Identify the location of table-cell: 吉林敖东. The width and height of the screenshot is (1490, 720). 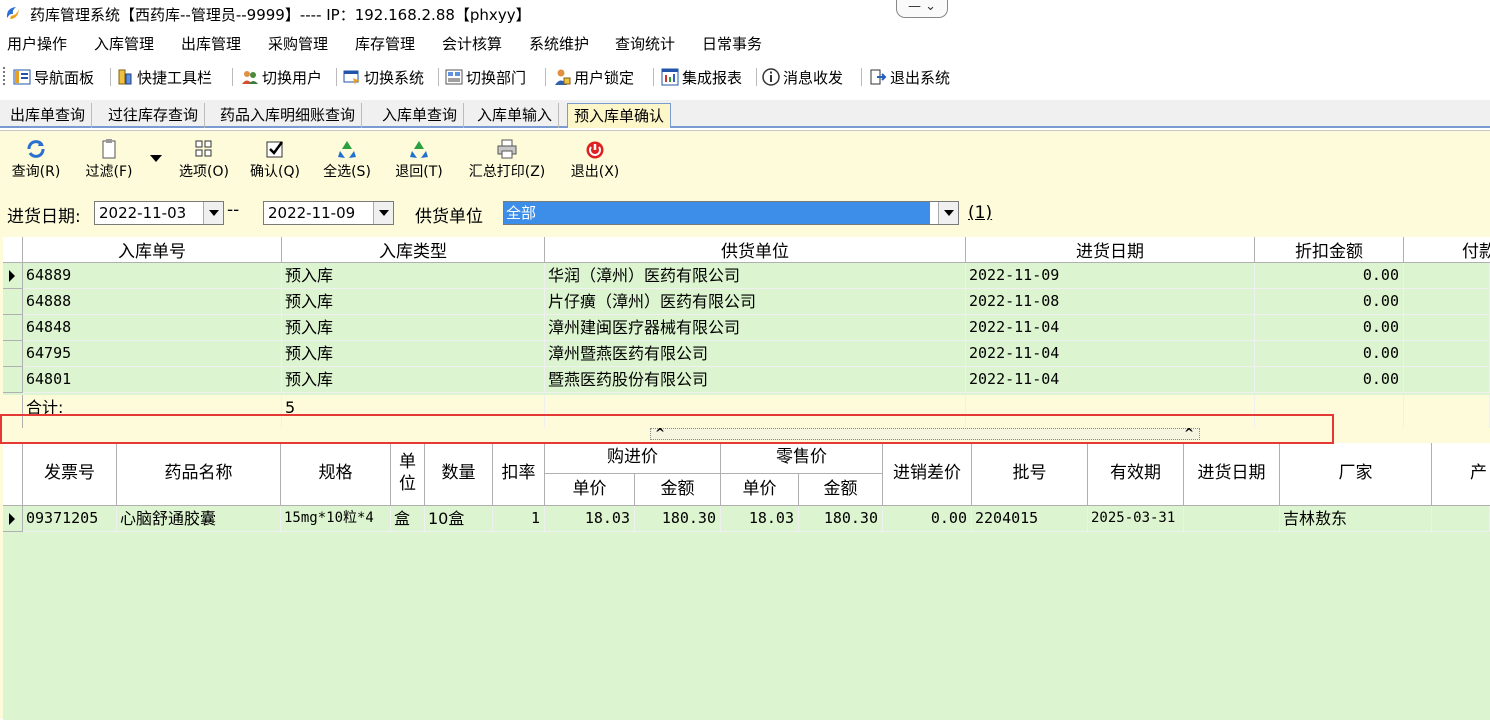
(1356, 519).